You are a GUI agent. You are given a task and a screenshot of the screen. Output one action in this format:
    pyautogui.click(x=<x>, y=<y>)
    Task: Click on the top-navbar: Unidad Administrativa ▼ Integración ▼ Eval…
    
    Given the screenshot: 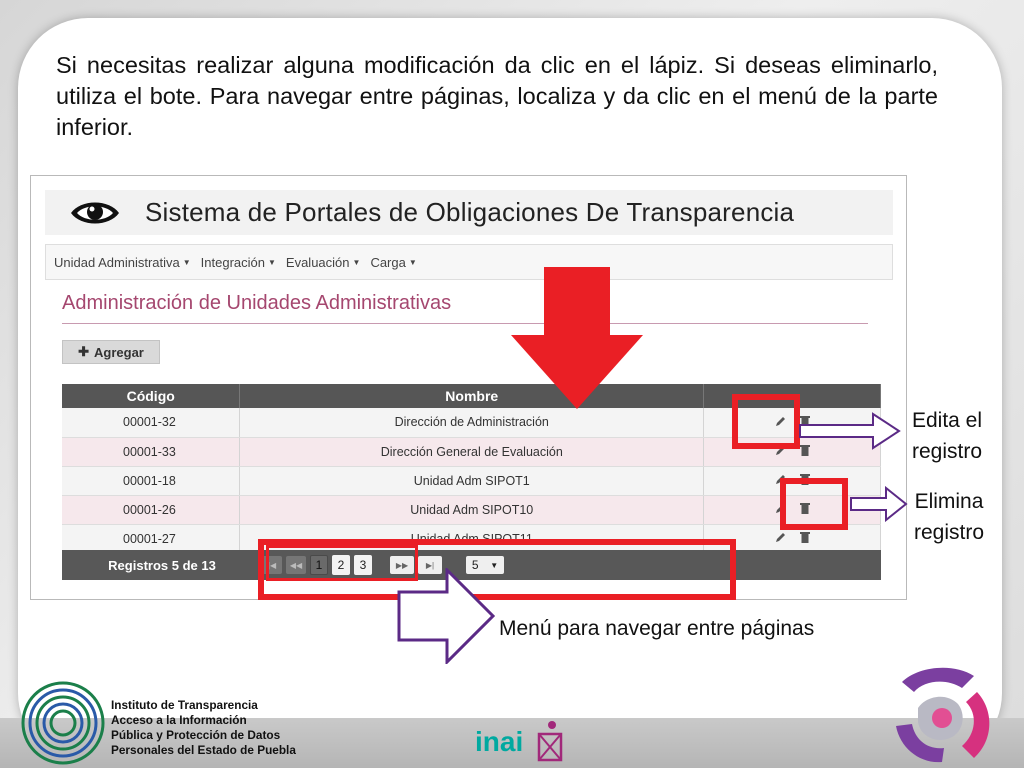 What is the action you would take?
    pyautogui.click(x=469, y=262)
    